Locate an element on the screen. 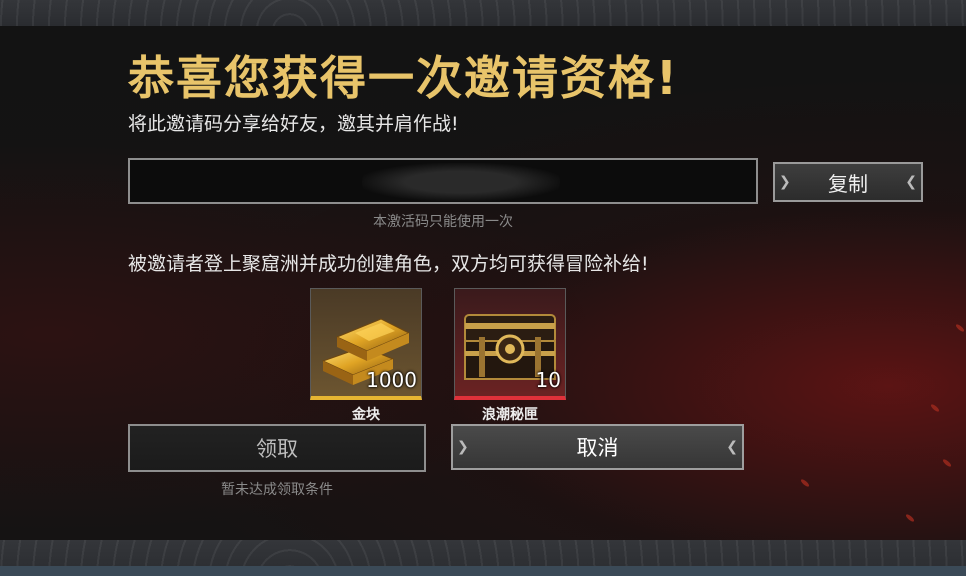 This screenshot has height=576, width=966. bottom-hud-strip is located at coordinates (483, 571).